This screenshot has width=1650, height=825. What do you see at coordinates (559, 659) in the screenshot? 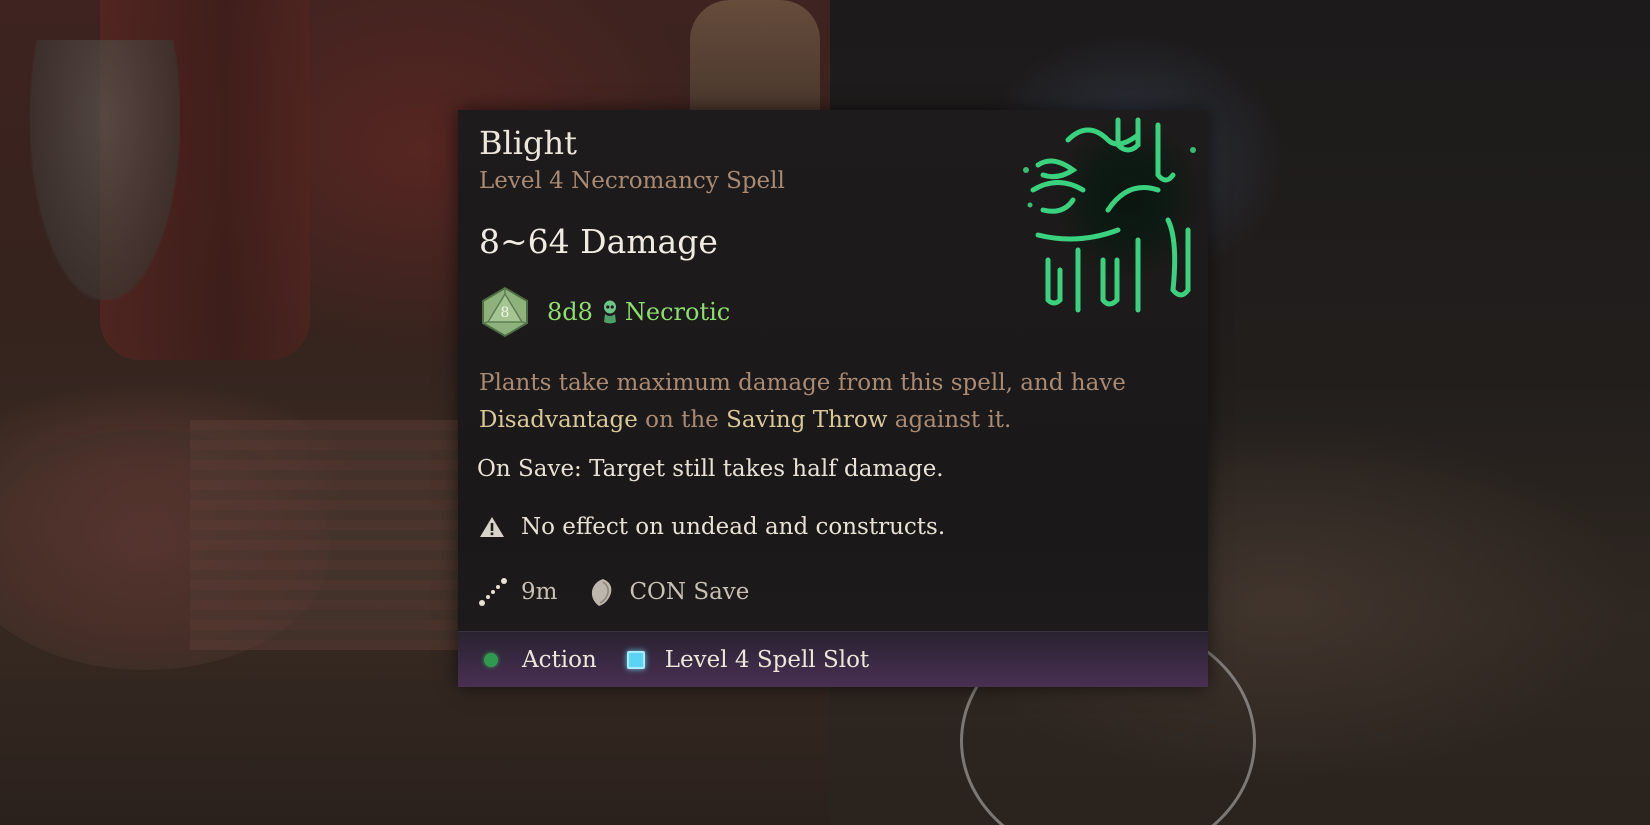
I see `action-cost: Action` at bounding box center [559, 659].